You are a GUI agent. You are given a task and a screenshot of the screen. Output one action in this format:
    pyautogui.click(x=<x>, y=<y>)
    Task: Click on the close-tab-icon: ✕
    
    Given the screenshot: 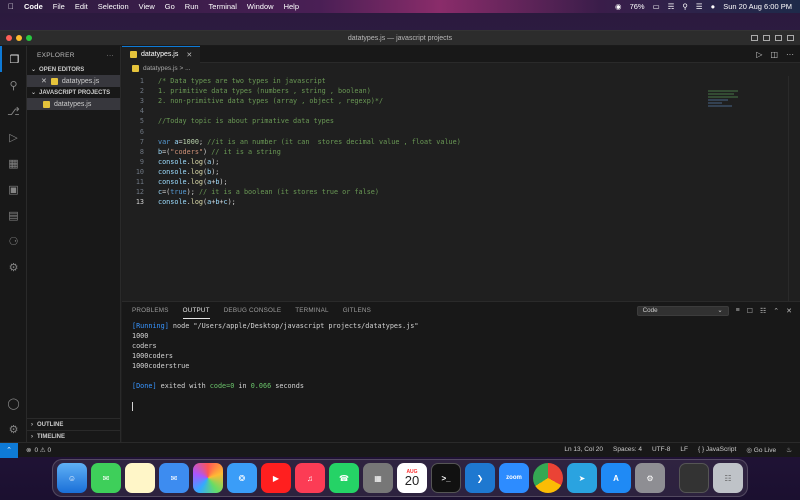 What is the action you would take?
    pyautogui.click(x=189, y=55)
    